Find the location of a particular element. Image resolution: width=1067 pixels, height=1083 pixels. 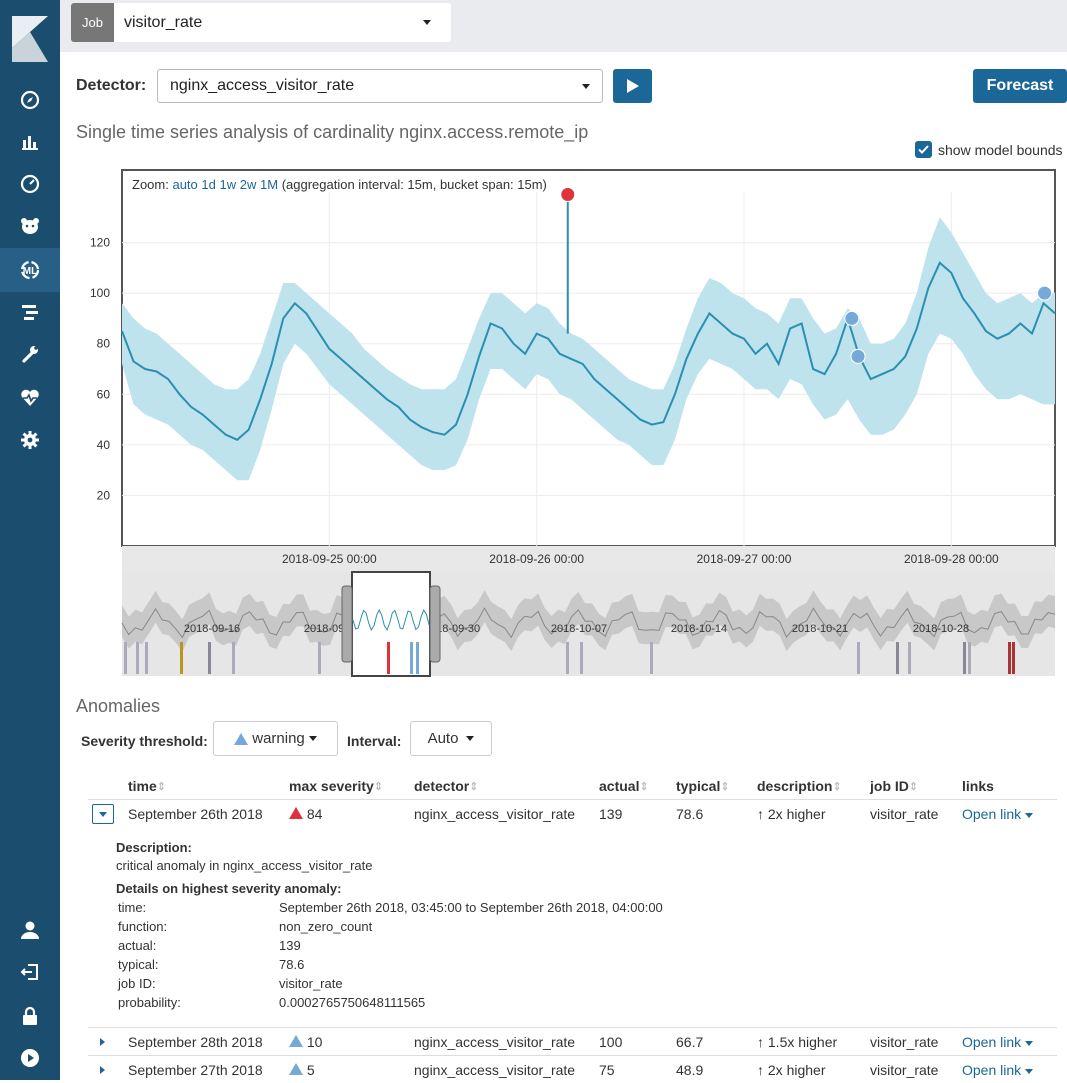

visualize-icon is located at coordinates (30, 142).